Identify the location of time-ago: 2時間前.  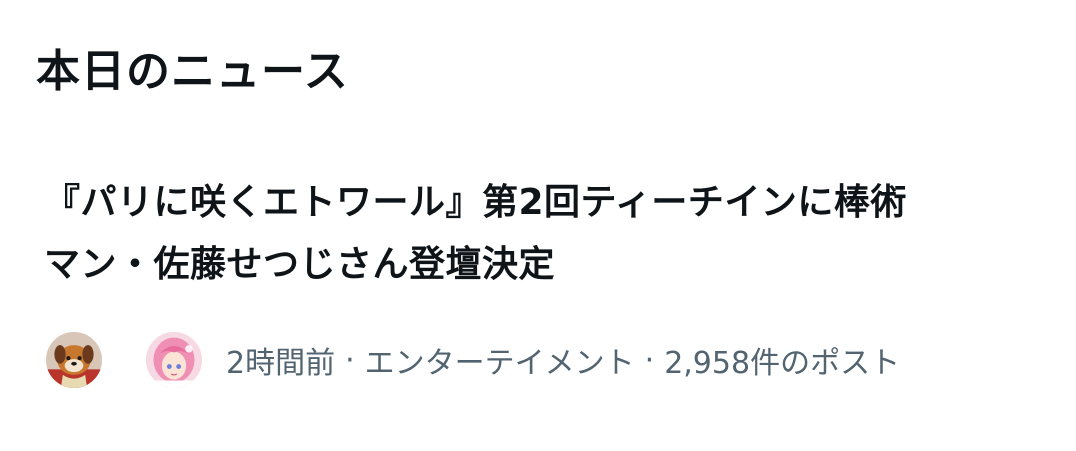
(281, 363).